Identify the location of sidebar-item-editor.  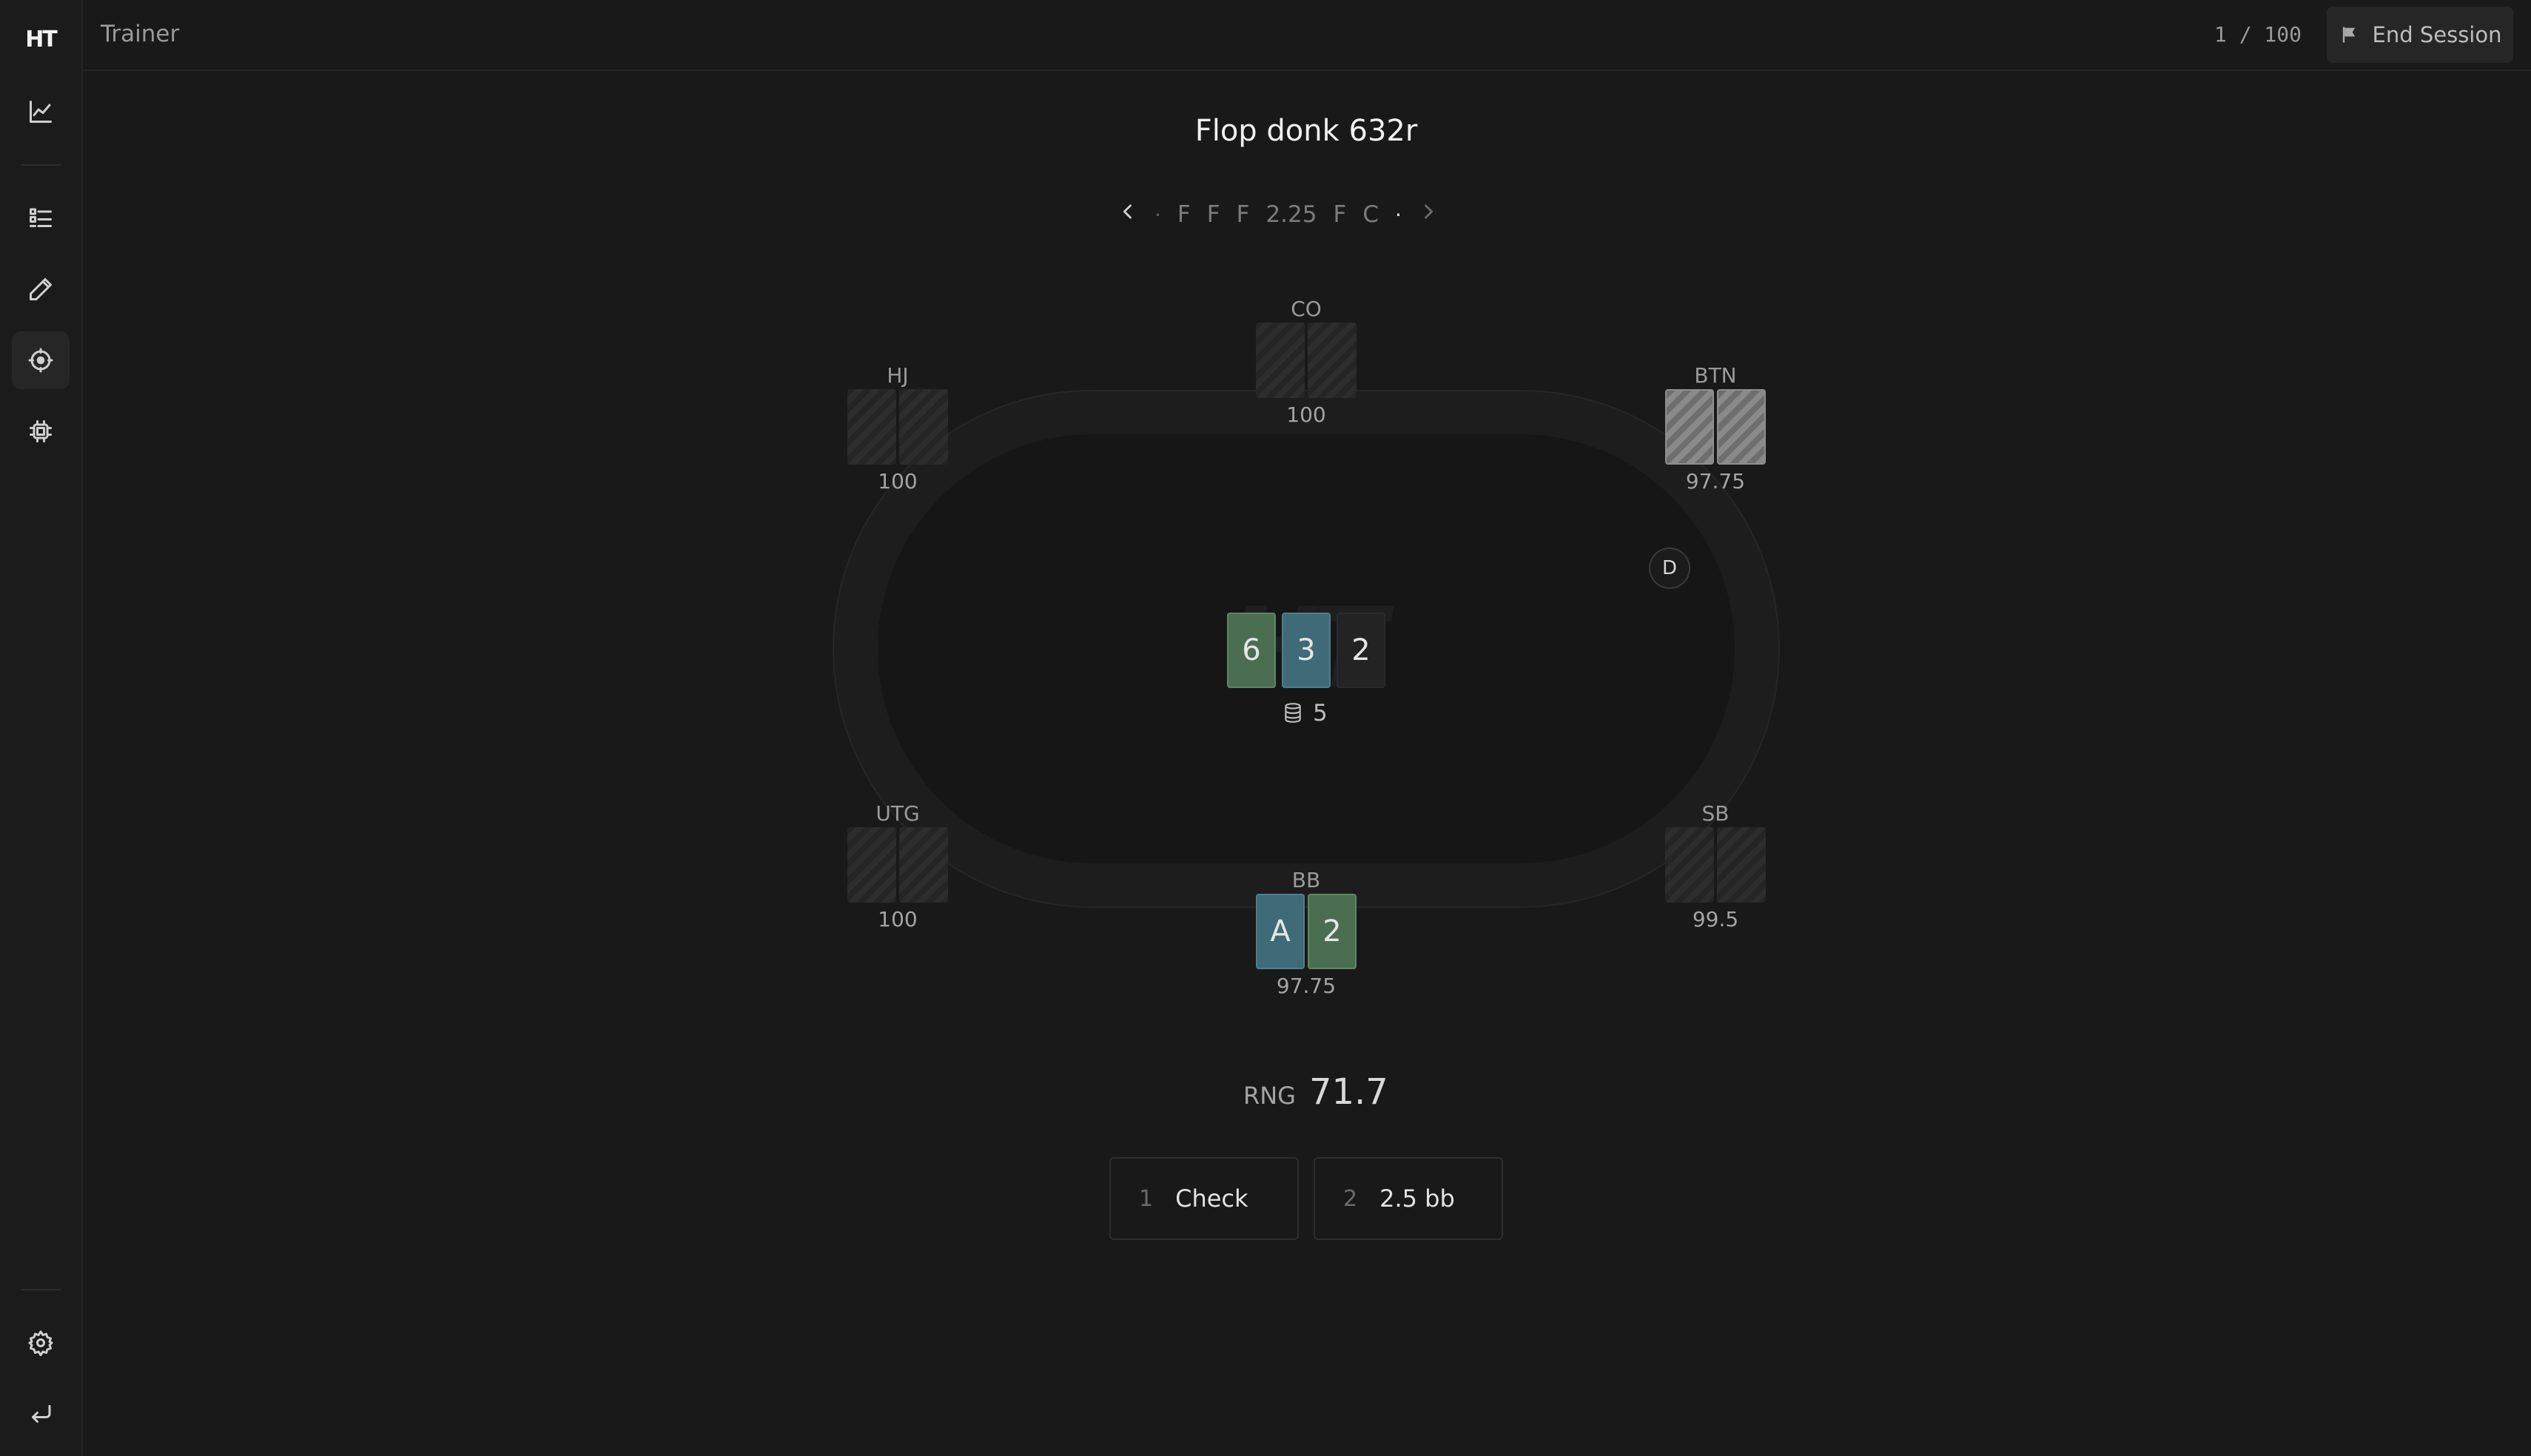
(41, 289).